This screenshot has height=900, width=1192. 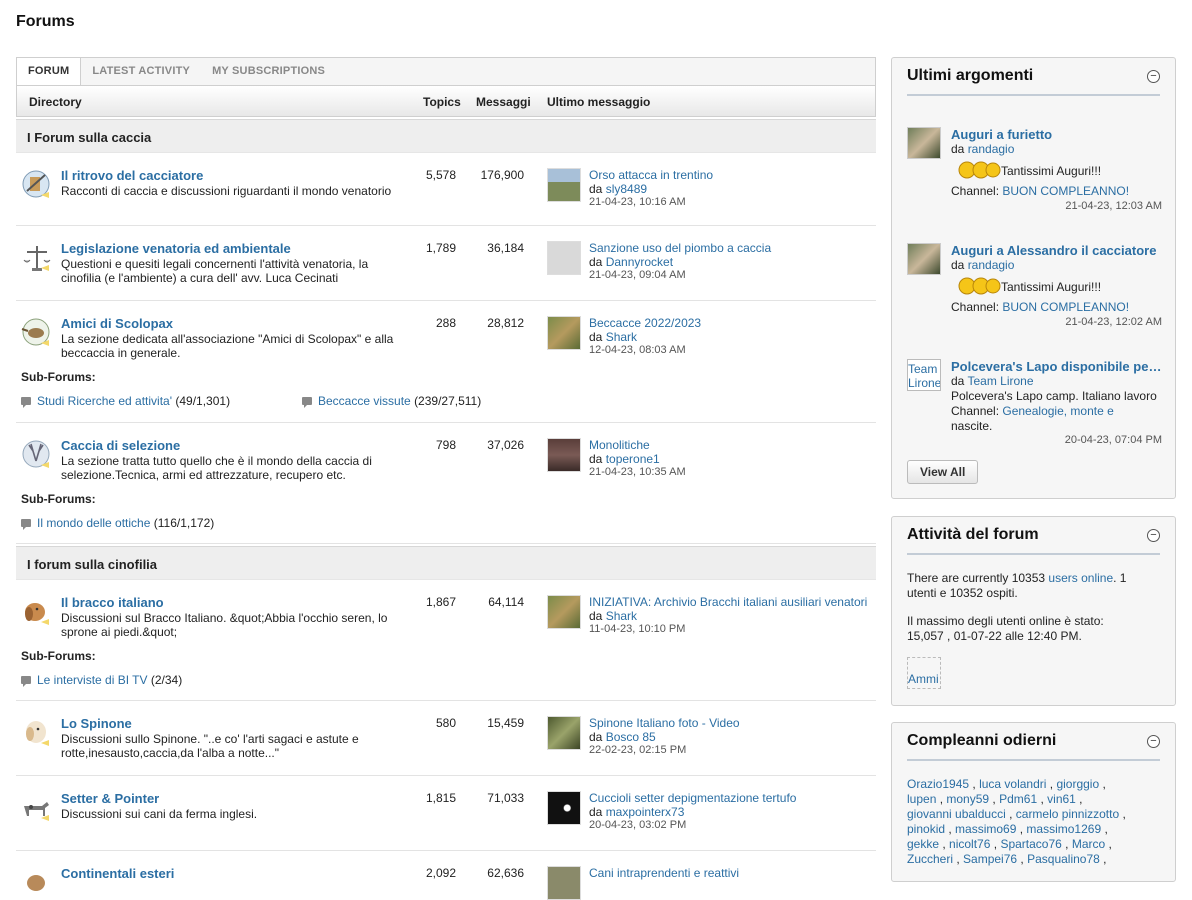 I want to click on author-link: sly8489, so click(x=626, y=189).